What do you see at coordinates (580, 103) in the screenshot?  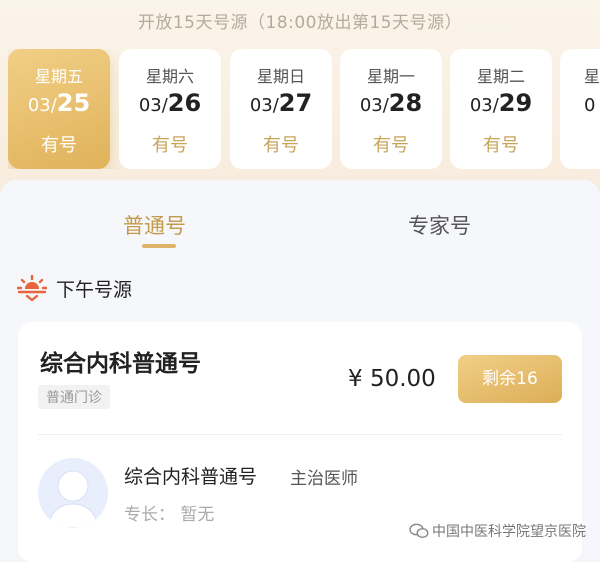 I see `date-value: 0` at bounding box center [580, 103].